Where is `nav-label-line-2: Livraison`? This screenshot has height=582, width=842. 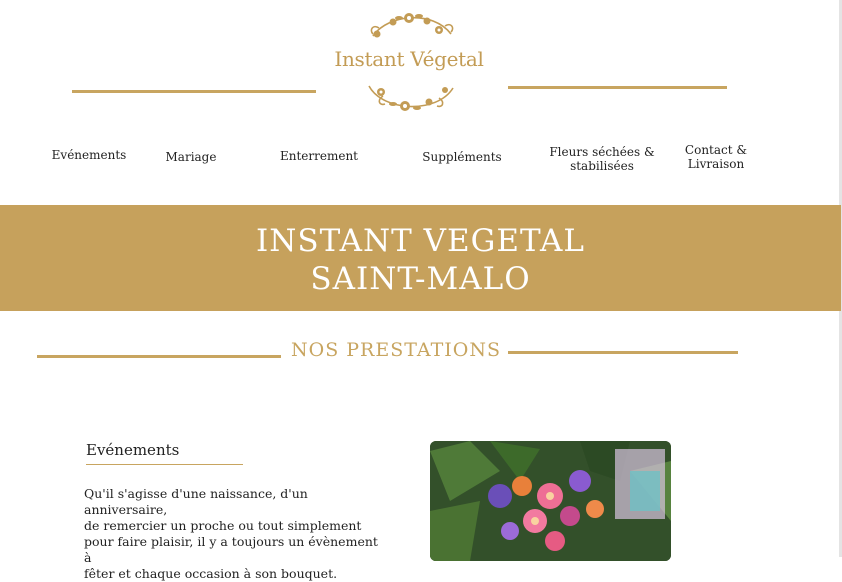 nav-label-line-2: Livraison is located at coordinates (716, 164).